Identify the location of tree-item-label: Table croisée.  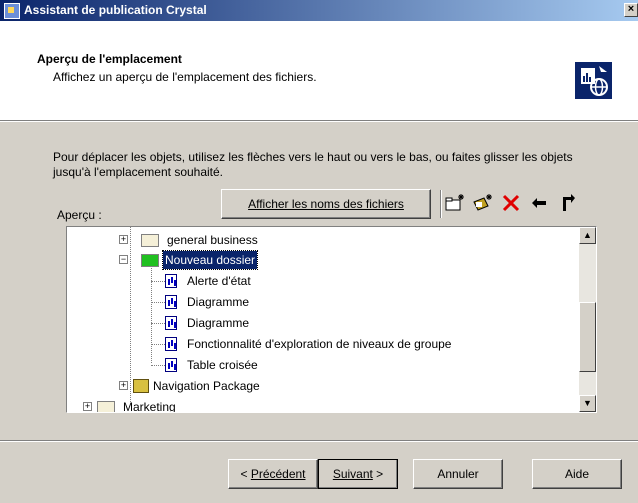
(222, 365).